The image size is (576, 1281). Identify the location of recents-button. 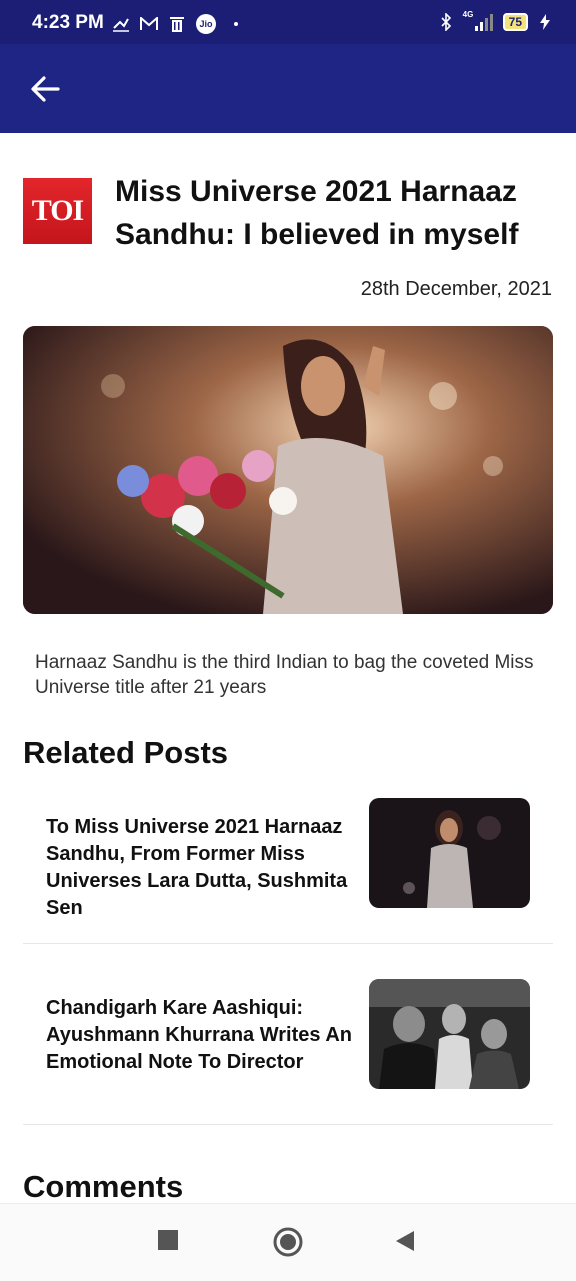
(168, 1242).